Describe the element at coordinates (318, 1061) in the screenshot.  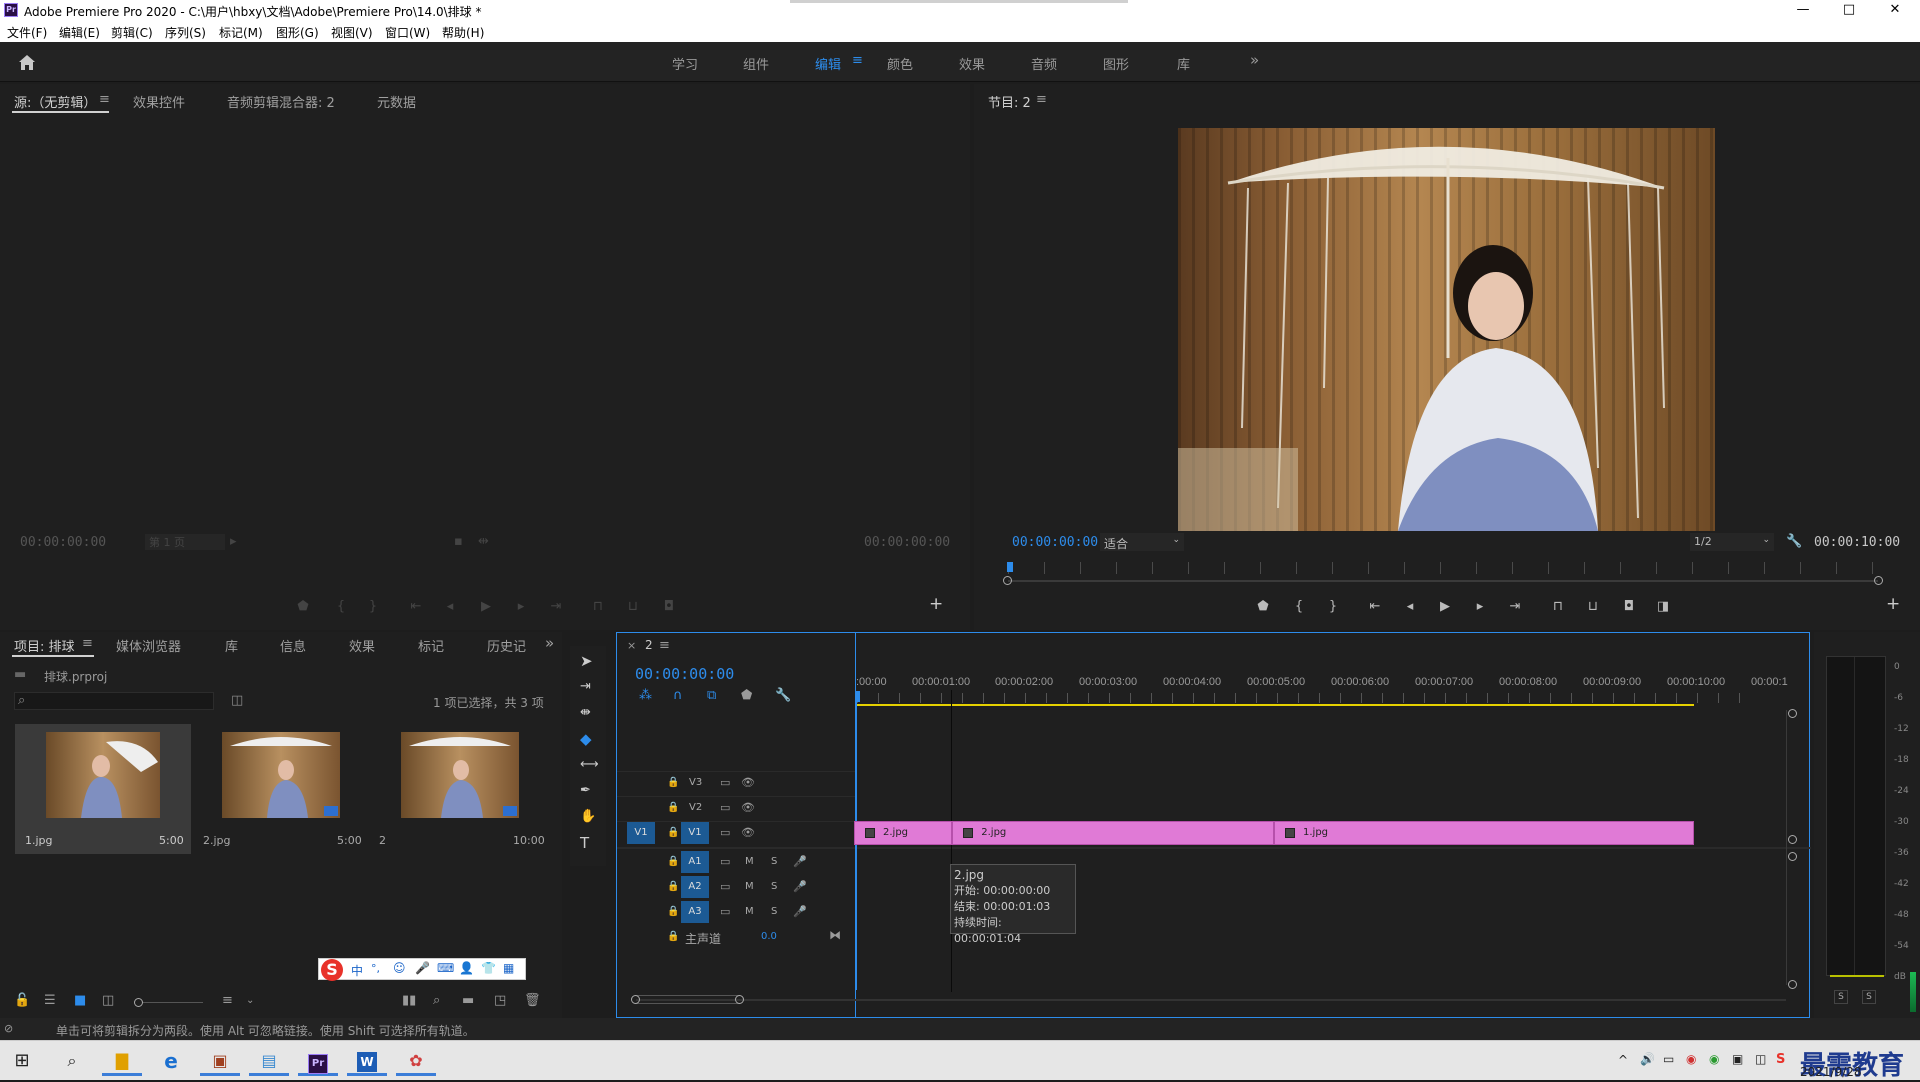
I see `premiere-taskbar-icon: Pr` at that location.